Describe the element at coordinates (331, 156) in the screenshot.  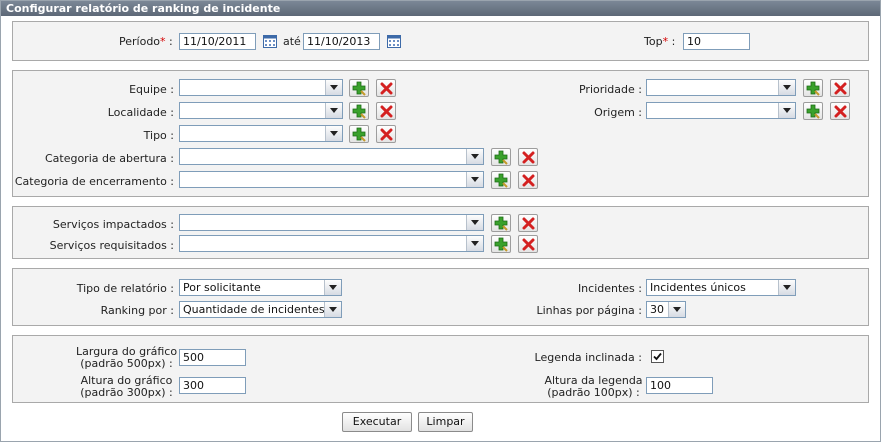
I see `categoria-abertura-select` at that location.